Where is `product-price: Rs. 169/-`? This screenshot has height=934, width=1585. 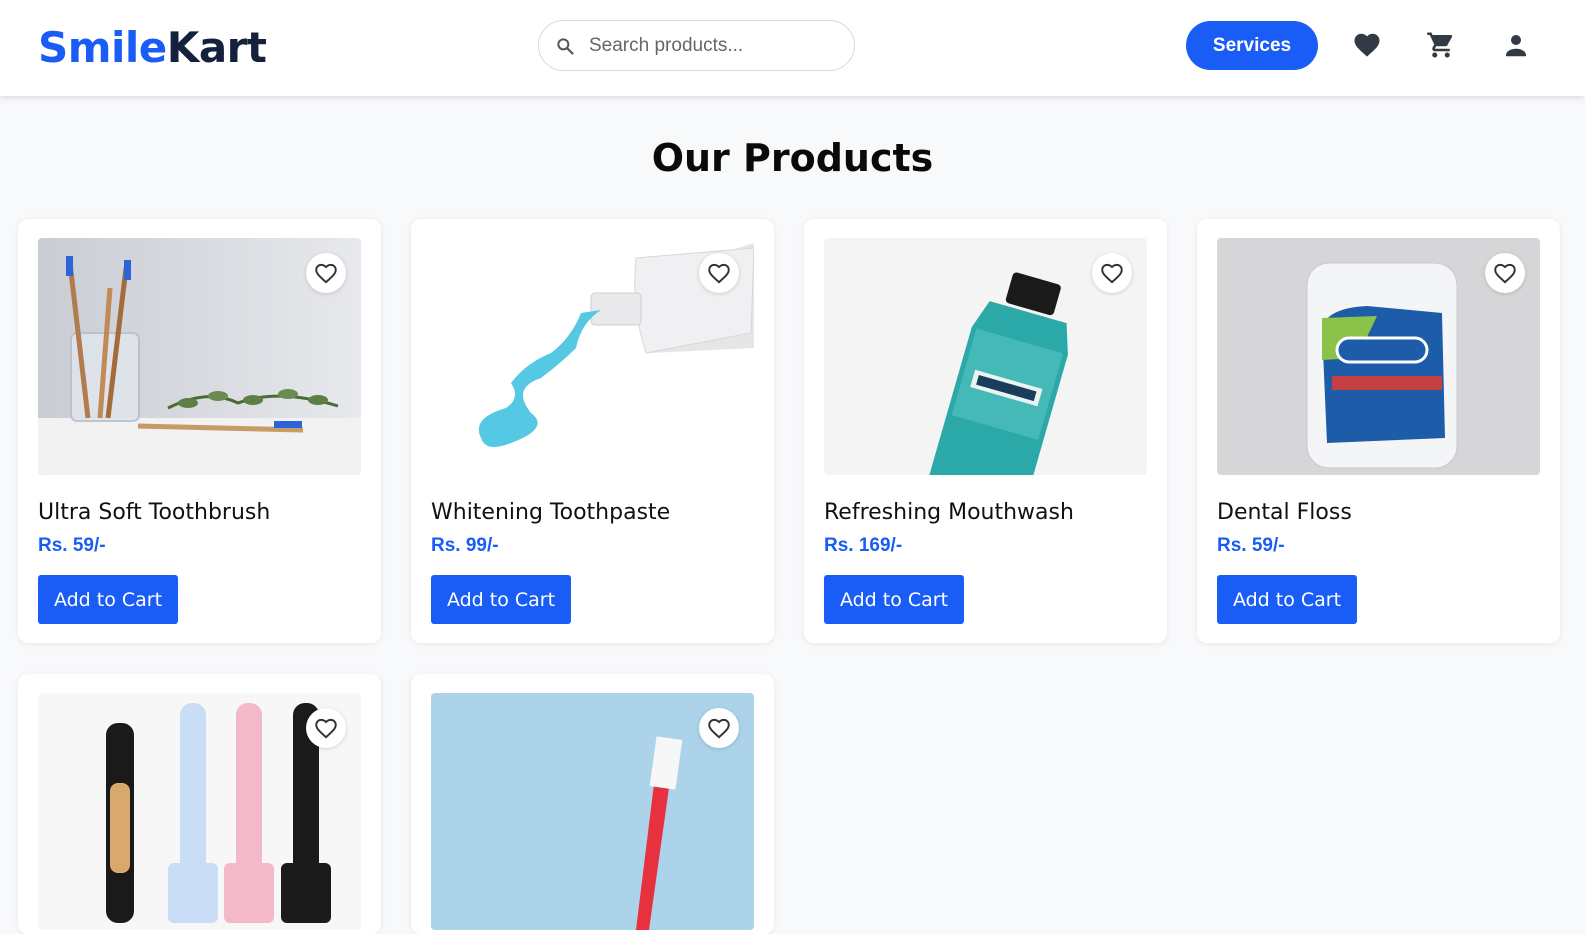
product-price: Rs. 169/- is located at coordinates (863, 545).